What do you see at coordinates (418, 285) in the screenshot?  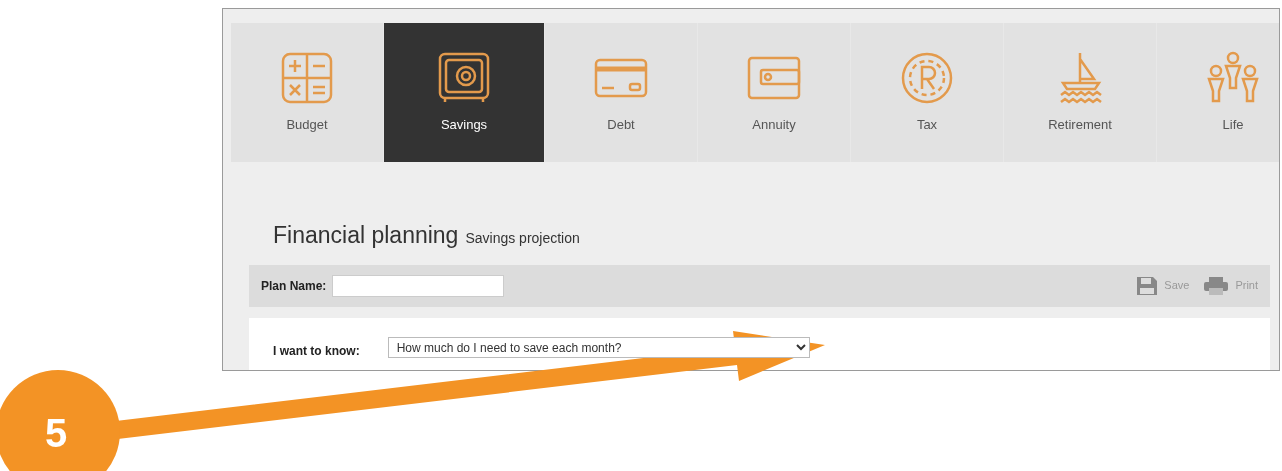 I see `plan-name-field` at bounding box center [418, 285].